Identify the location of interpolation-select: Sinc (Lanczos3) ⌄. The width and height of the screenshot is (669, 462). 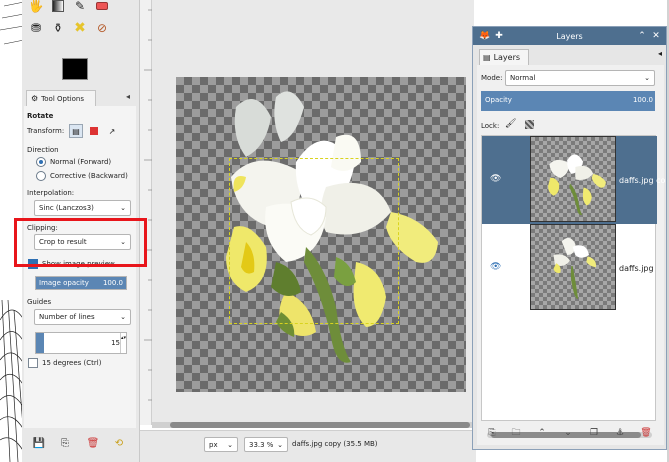
(82, 208).